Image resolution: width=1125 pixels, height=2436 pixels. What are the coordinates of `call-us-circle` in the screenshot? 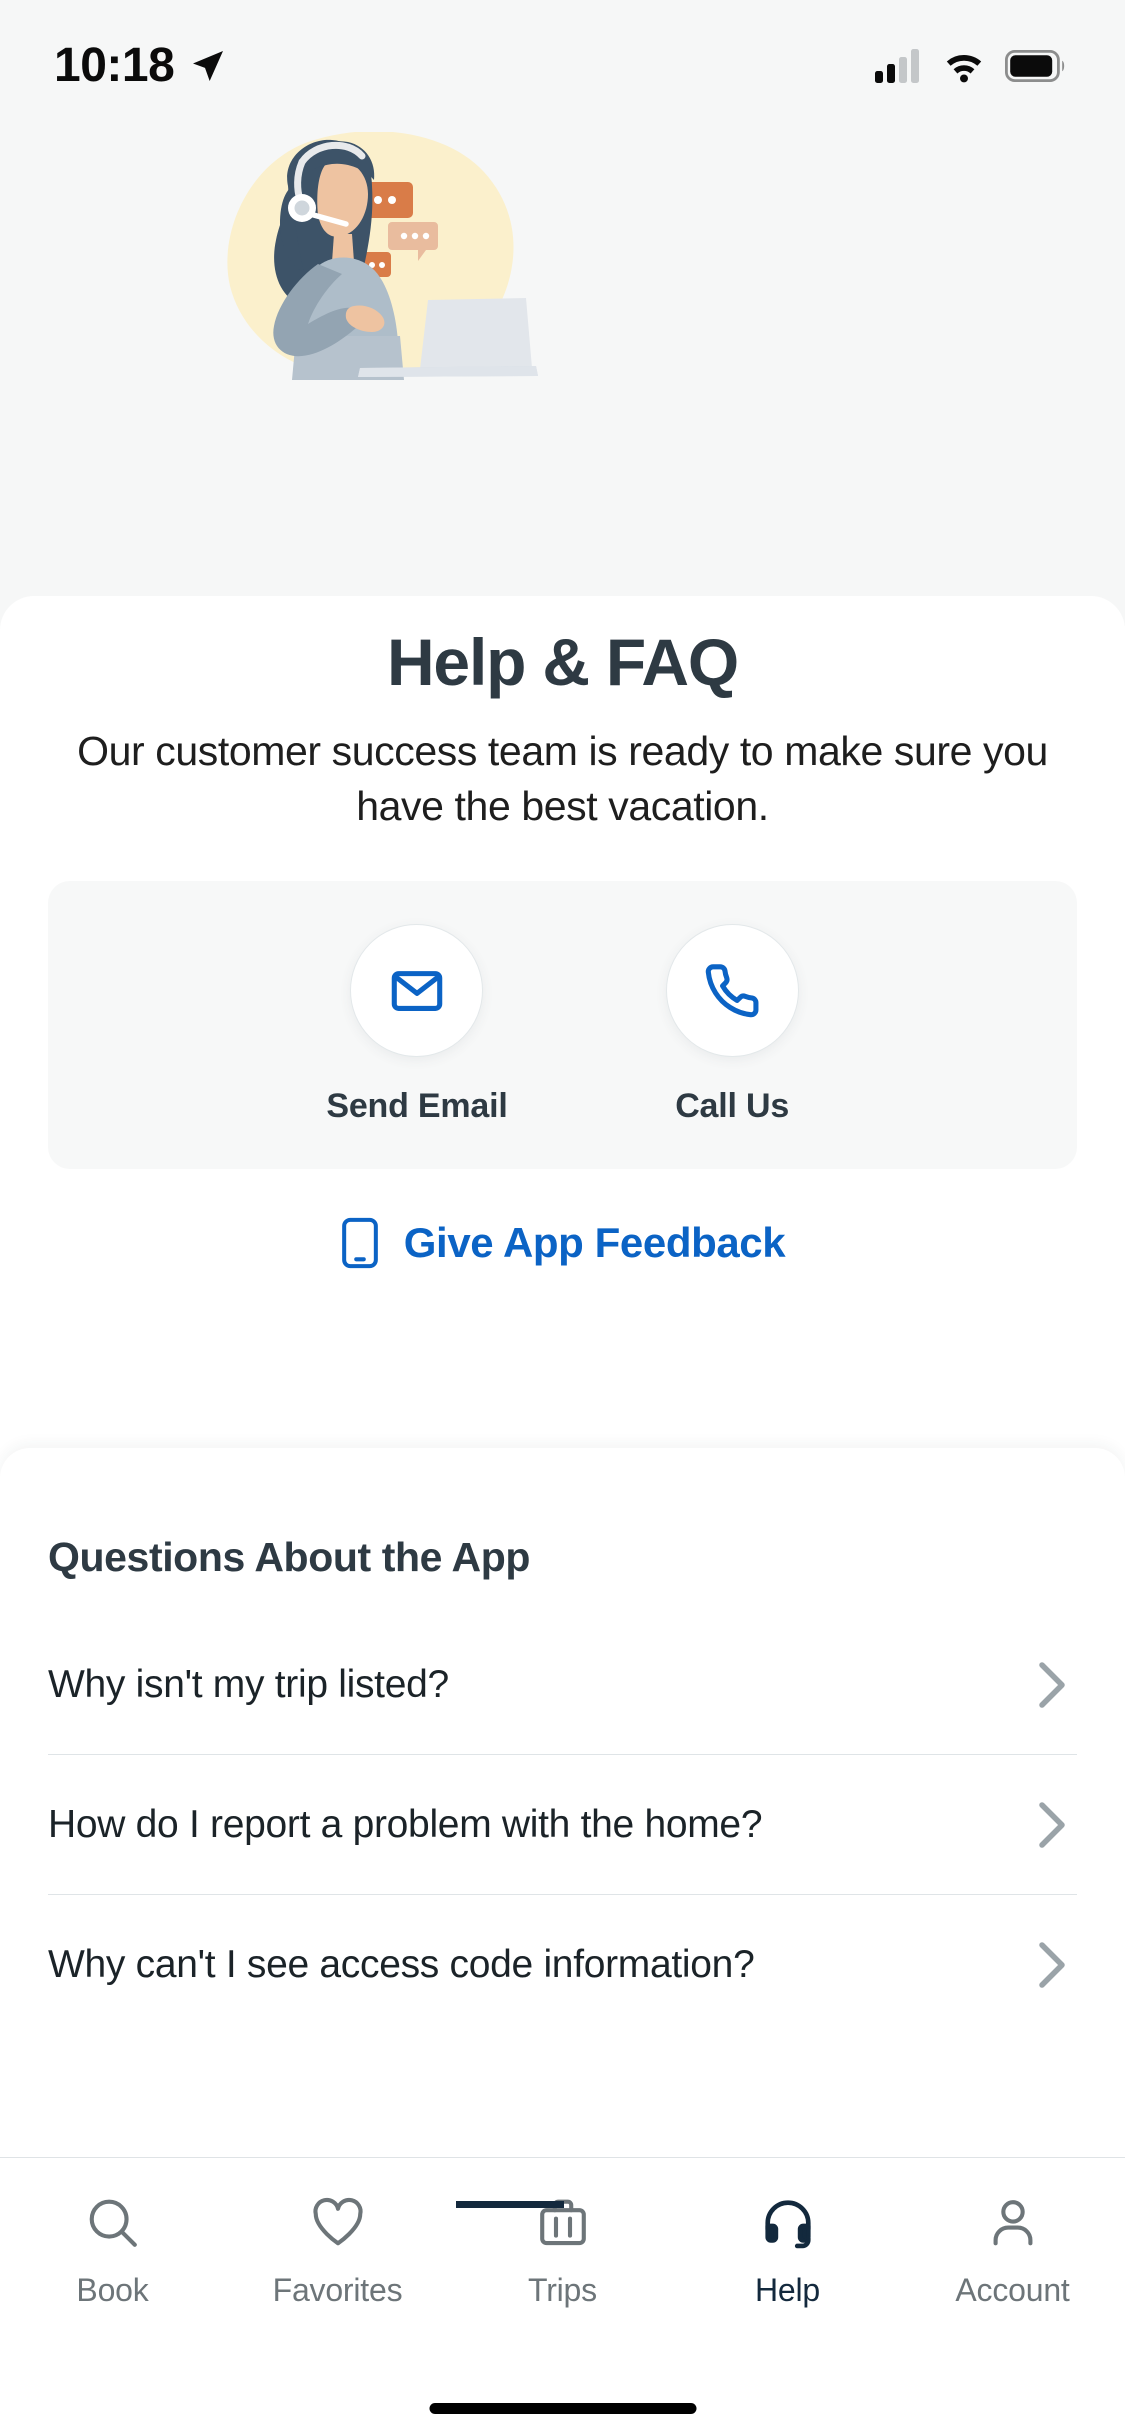 It's located at (732, 991).